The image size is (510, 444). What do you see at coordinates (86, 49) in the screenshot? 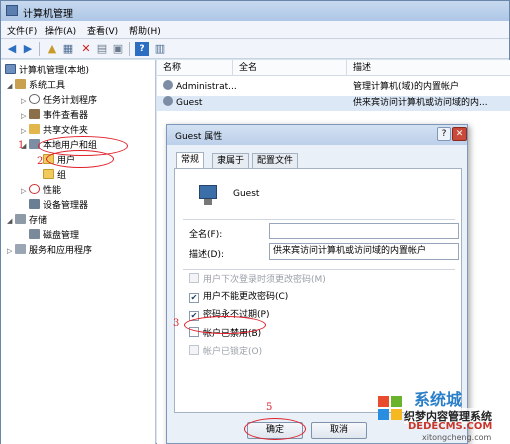
I see `delete-icon: ✕` at bounding box center [86, 49].